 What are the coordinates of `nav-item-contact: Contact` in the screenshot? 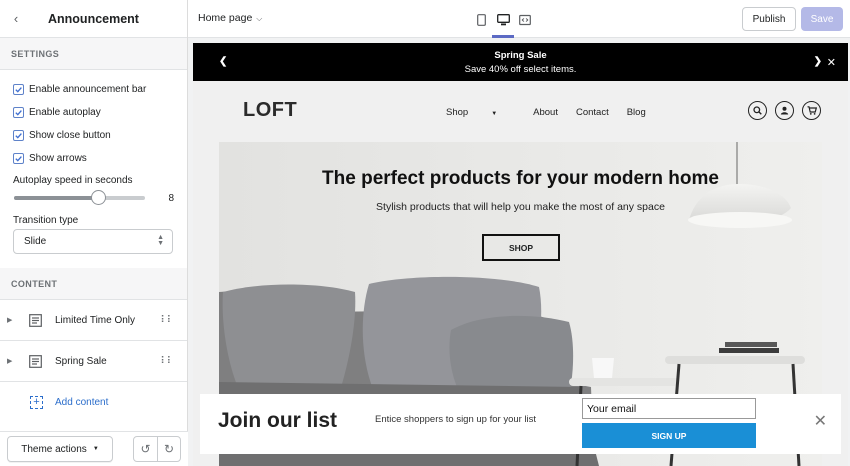 It's located at (592, 112).